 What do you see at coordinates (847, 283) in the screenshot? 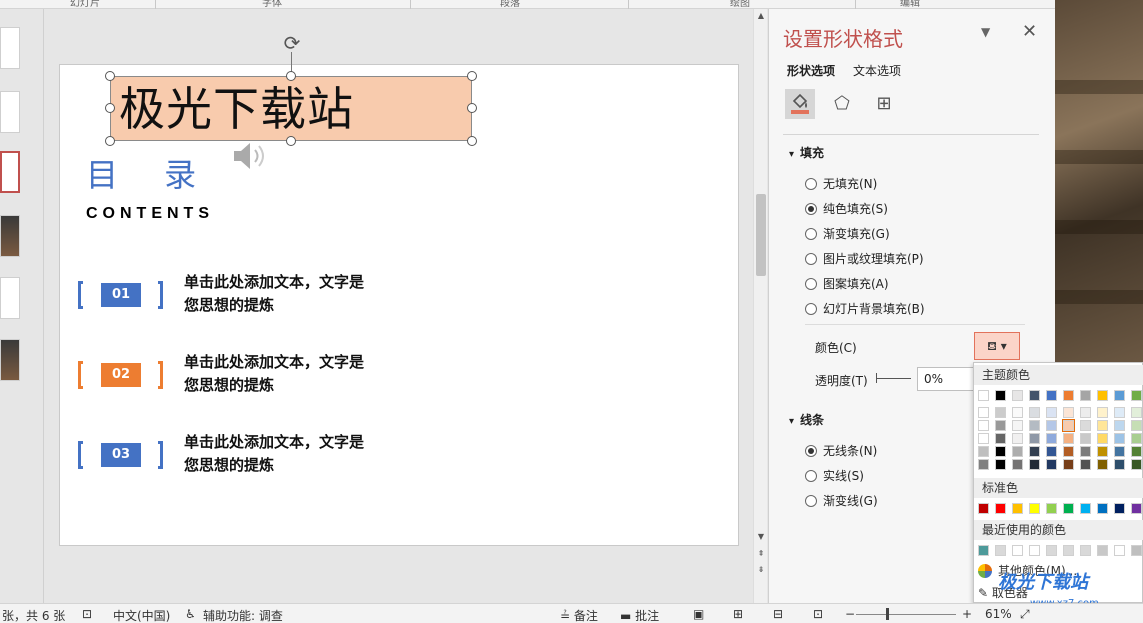
I see `radio-pattern-fill: 图案填充(A)` at bounding box center [847, 283].